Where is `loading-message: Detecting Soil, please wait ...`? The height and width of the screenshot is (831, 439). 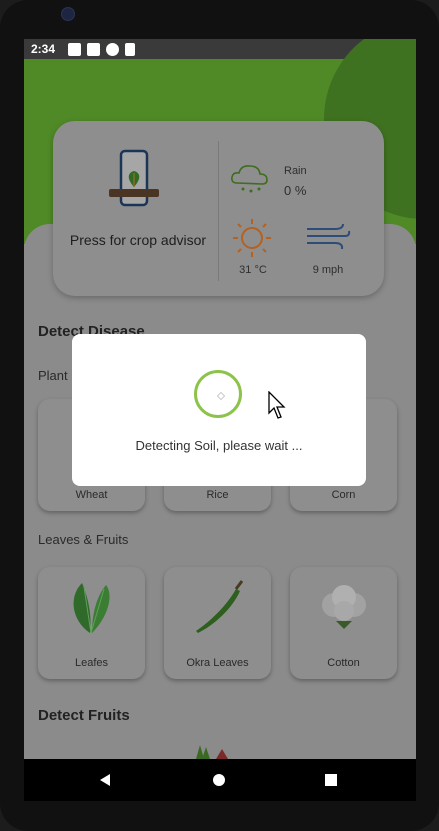 loading-message: Detecting Soil, please wait ... is located at coordinates (219, 445).